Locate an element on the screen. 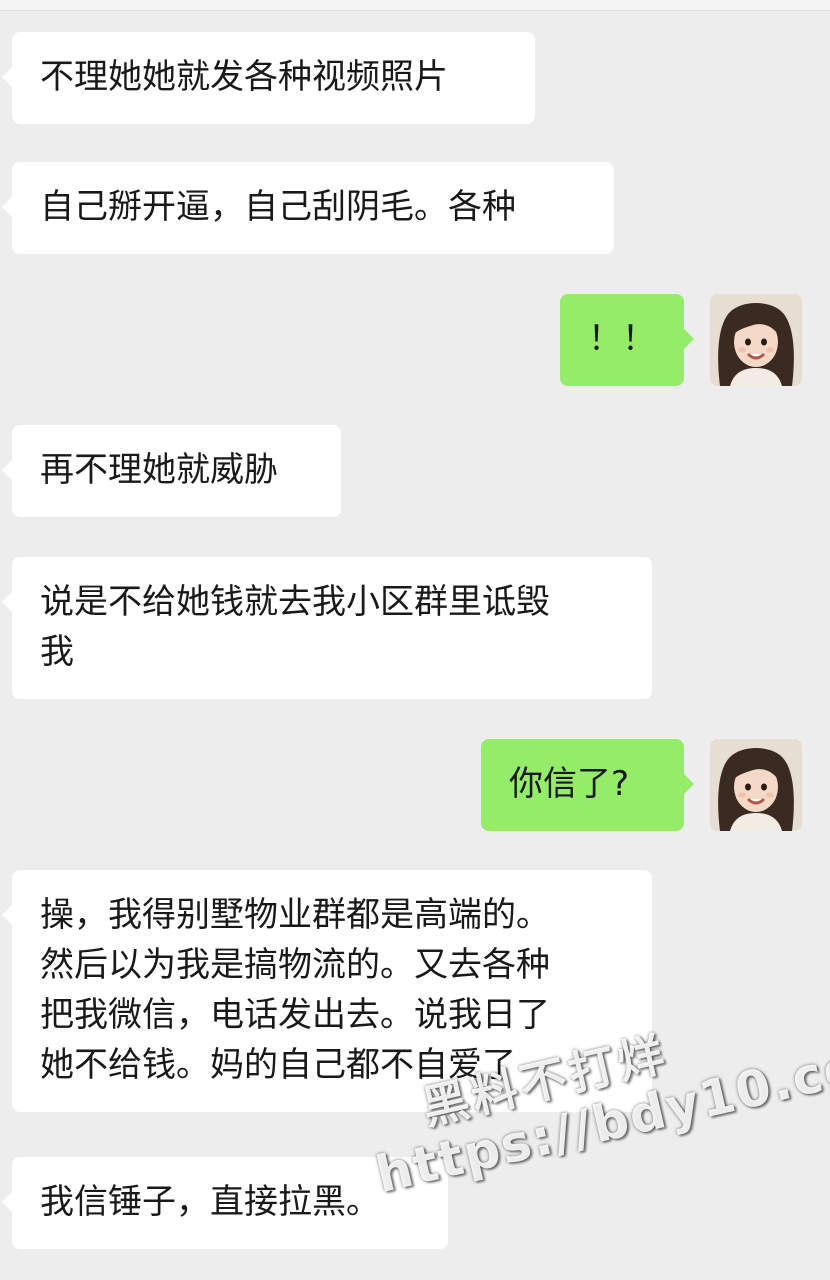  message-bubble-incoming: 自己掰开逼，自己刮阴毛。各种 is located at coordinates (308, 208).